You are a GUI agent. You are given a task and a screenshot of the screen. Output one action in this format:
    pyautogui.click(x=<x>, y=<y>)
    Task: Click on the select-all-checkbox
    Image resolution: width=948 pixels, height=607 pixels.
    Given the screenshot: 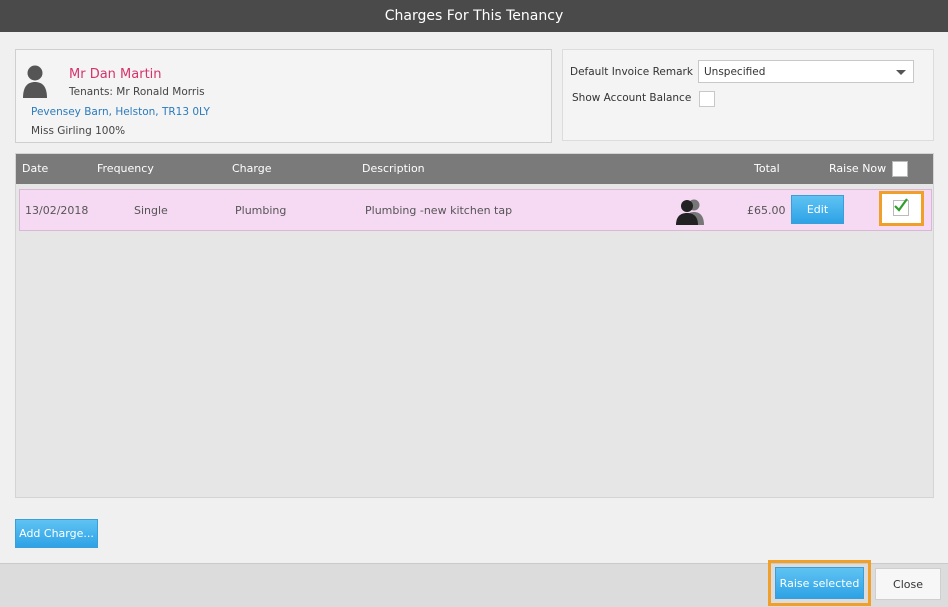 What is the action you would take?
    pyautogui.click(x=900, y=169)
    